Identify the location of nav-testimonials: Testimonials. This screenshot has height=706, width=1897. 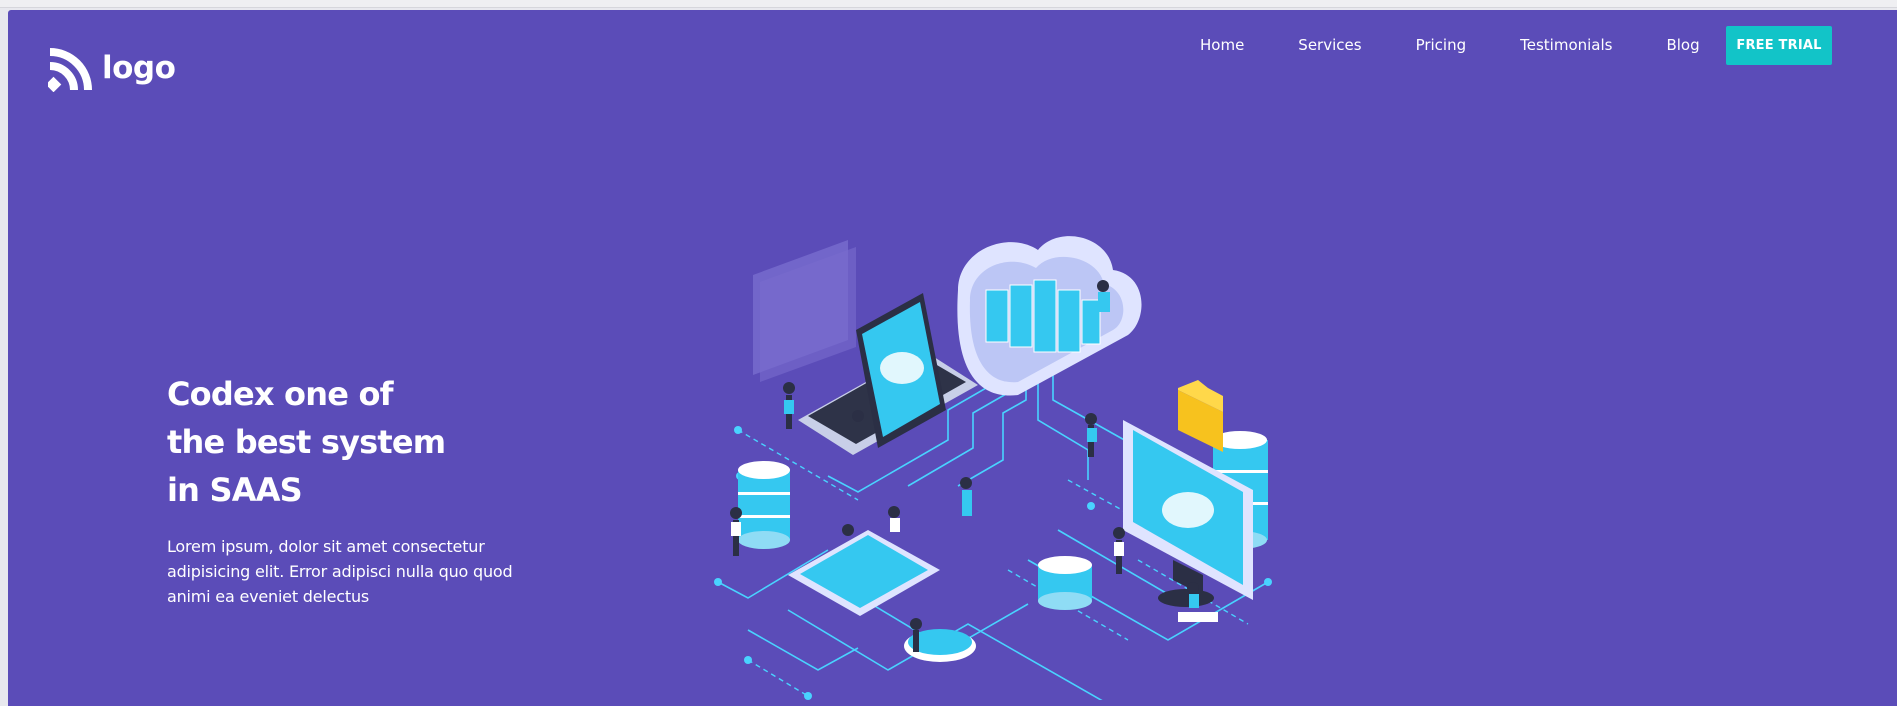
(1566, 45).